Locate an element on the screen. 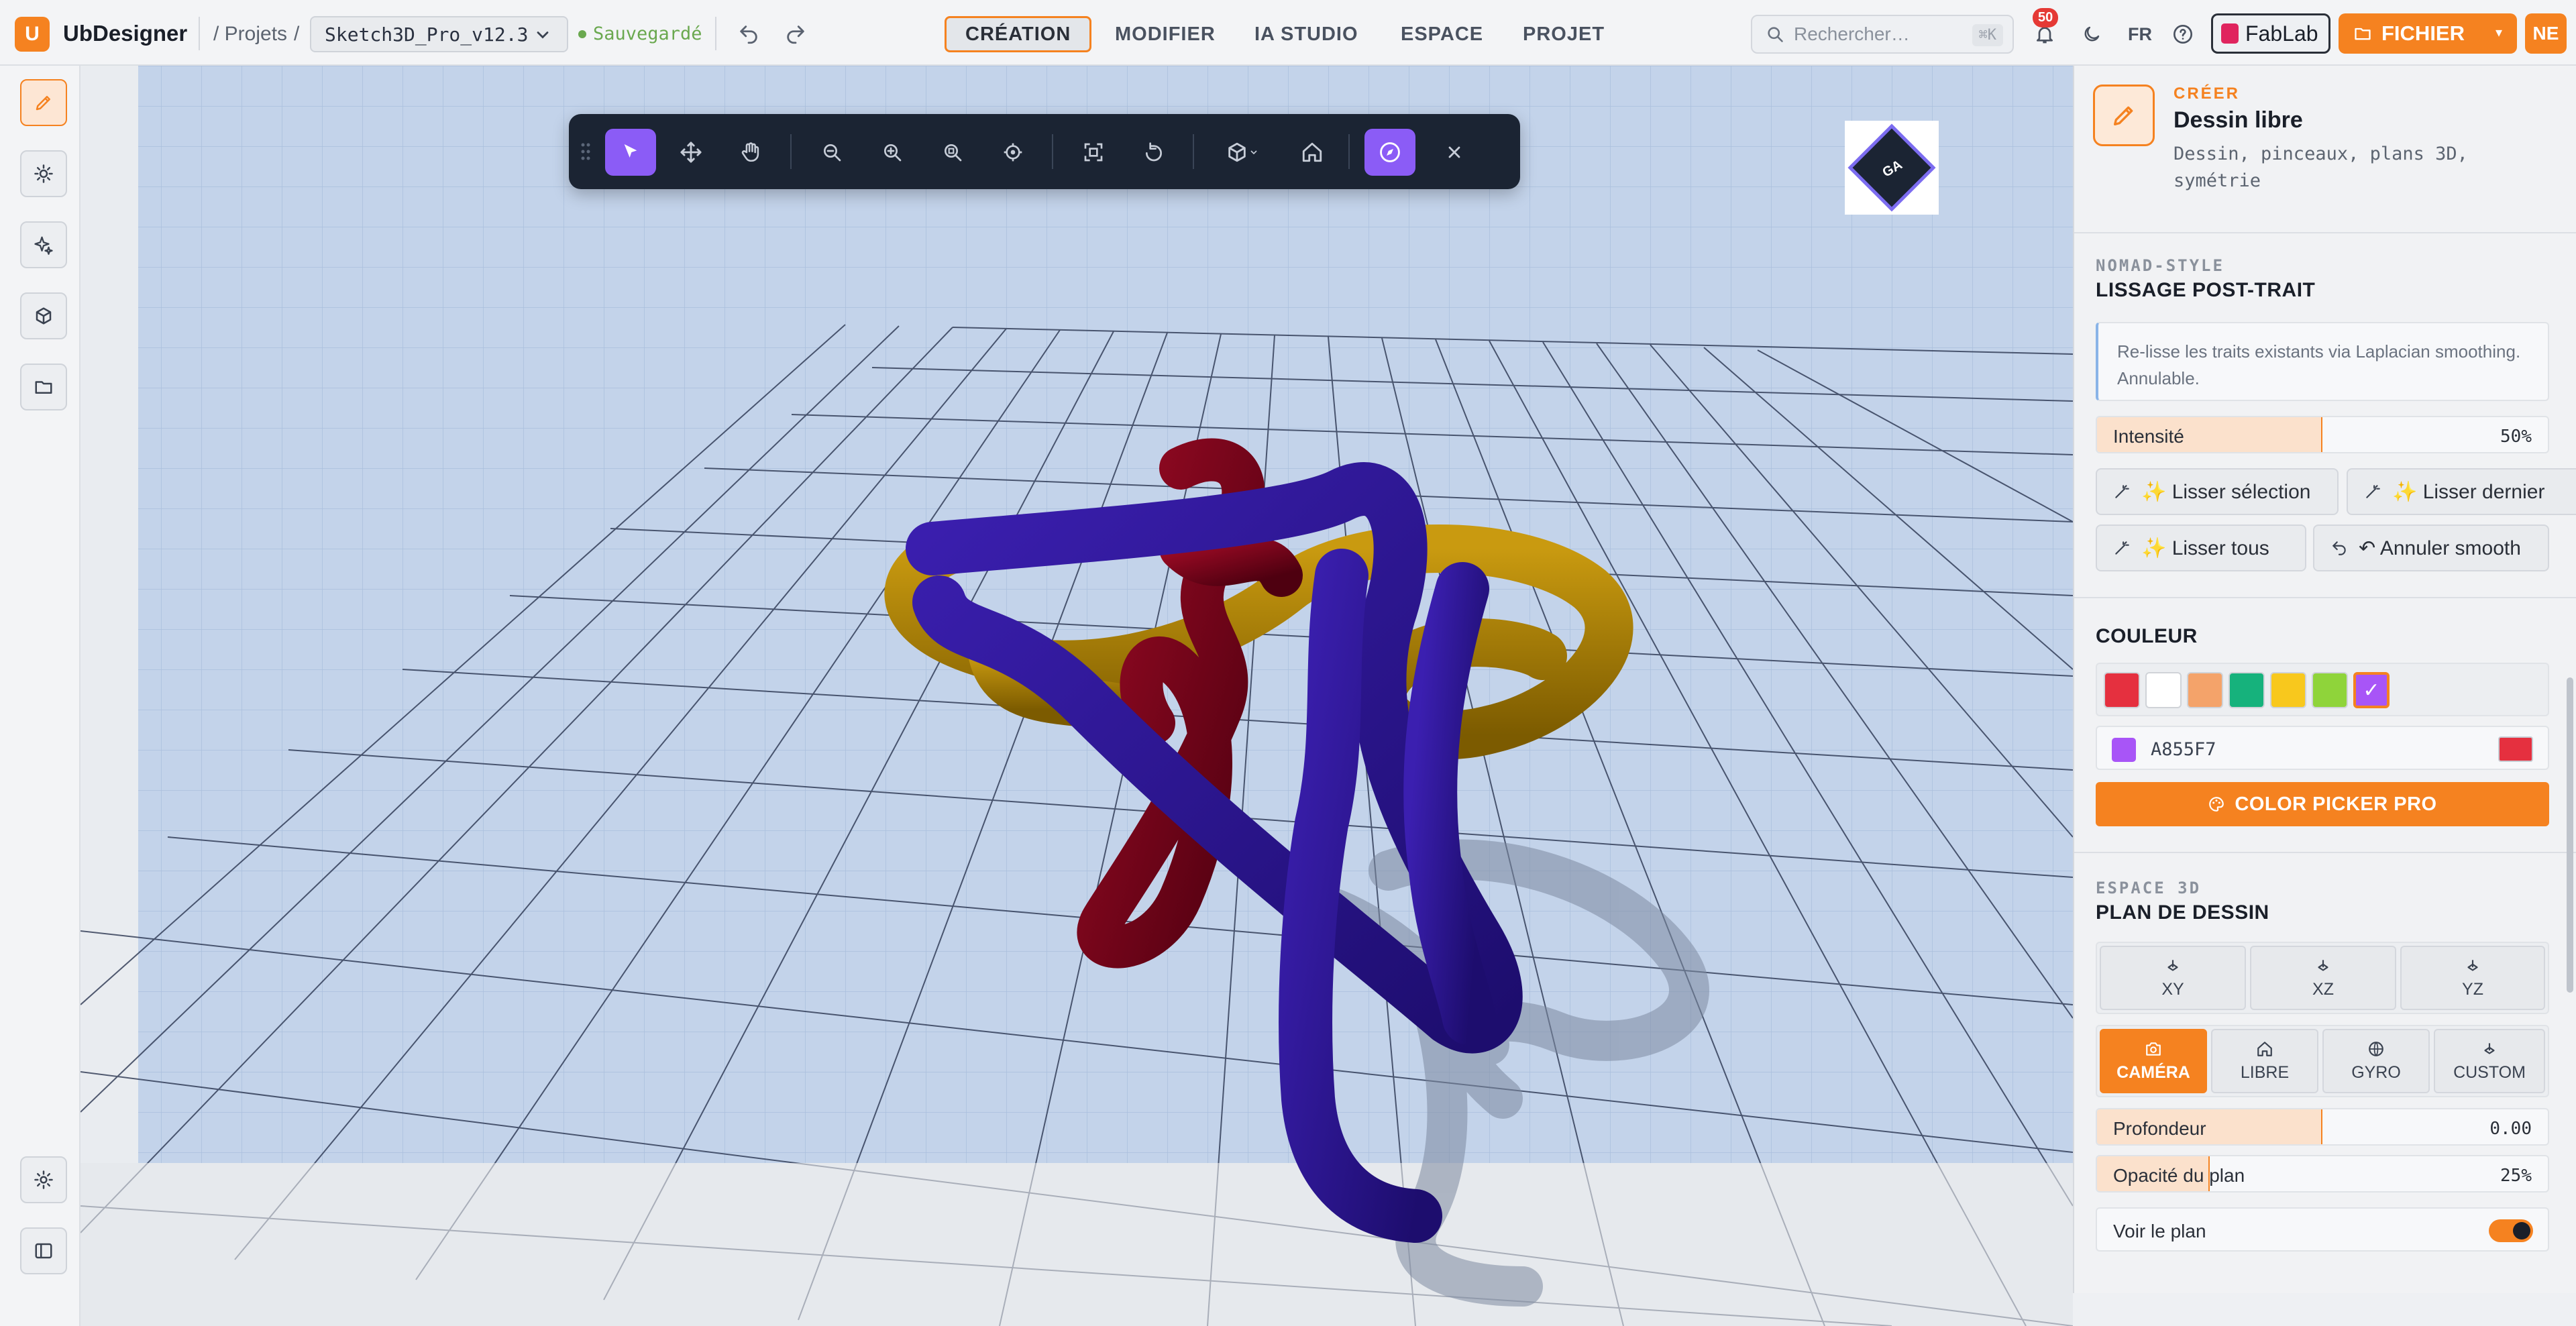  secondary-color-chip is located at coordinates (2515, 749).